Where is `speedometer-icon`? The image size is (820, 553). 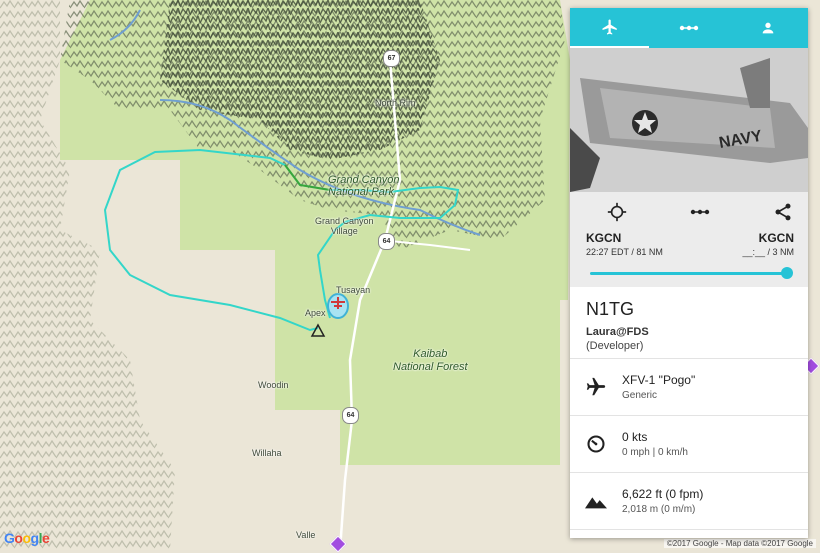
speedometer-icon is located at coordinates (596, 444).